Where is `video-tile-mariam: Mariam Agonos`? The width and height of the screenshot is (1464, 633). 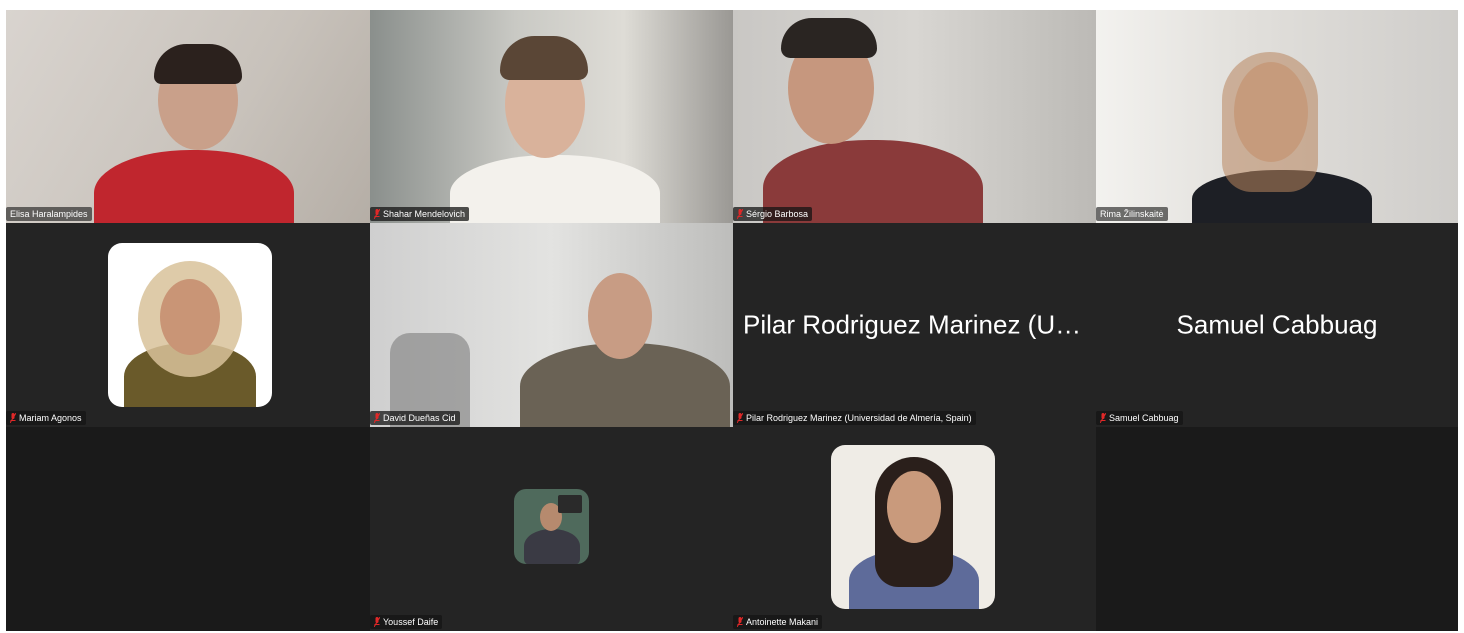
video-tile-mariam: Mariam Agonos is located at coordinates (188, 325).